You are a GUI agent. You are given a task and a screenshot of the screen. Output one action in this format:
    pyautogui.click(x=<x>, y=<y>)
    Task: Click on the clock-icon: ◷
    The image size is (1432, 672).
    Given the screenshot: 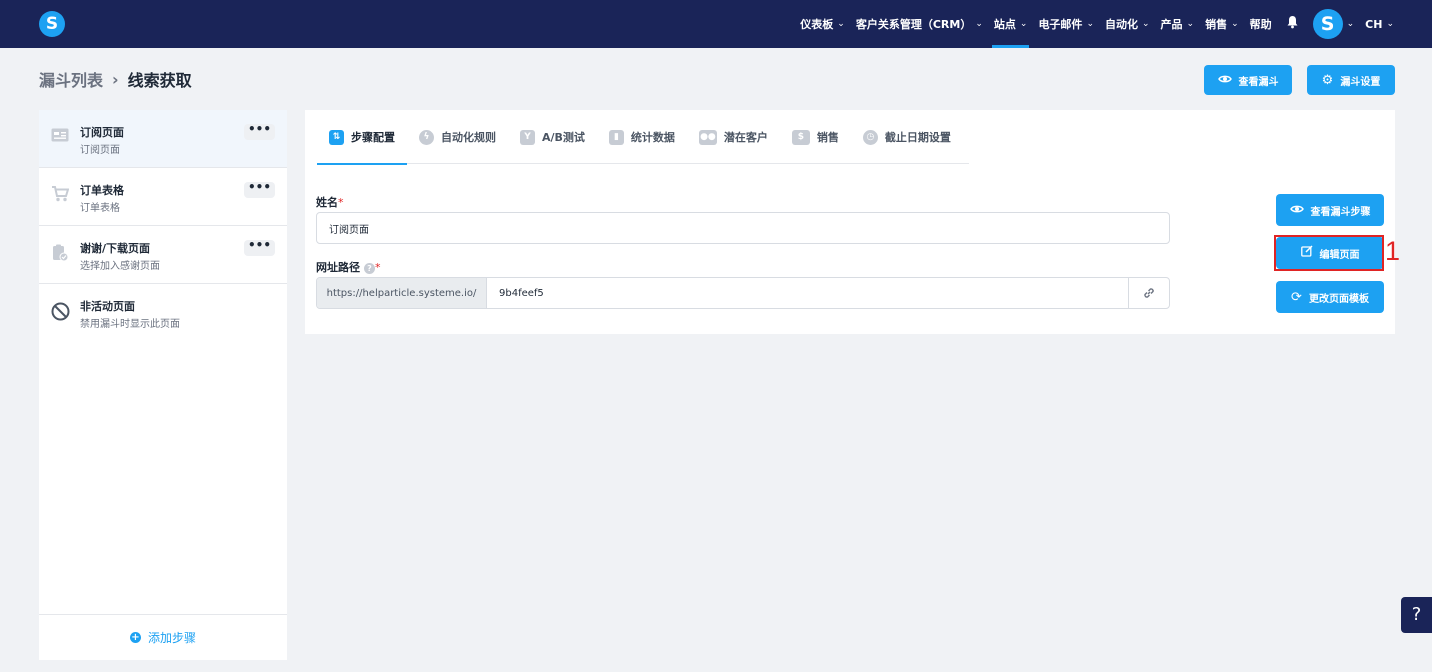 What is the action you would take?
    pyautogui.click(x=870, y=137)
    